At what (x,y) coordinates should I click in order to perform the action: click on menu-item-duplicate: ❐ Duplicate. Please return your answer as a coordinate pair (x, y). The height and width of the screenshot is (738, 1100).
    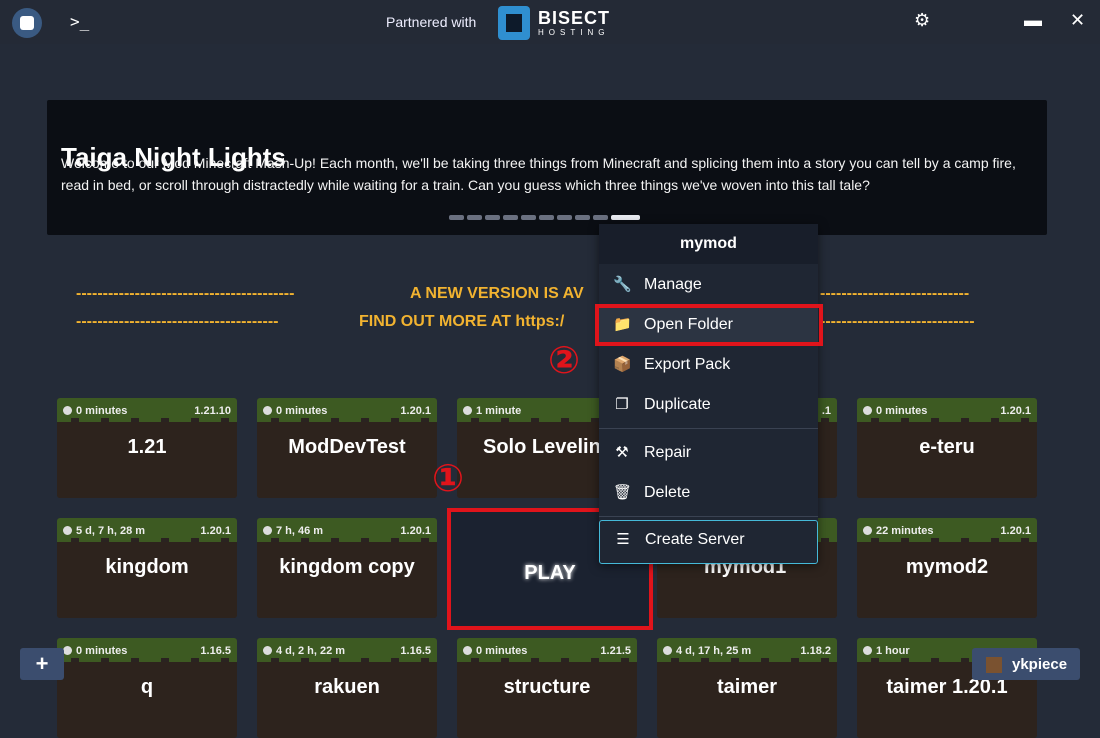
    Looking at the image, I should click on (708, 405).